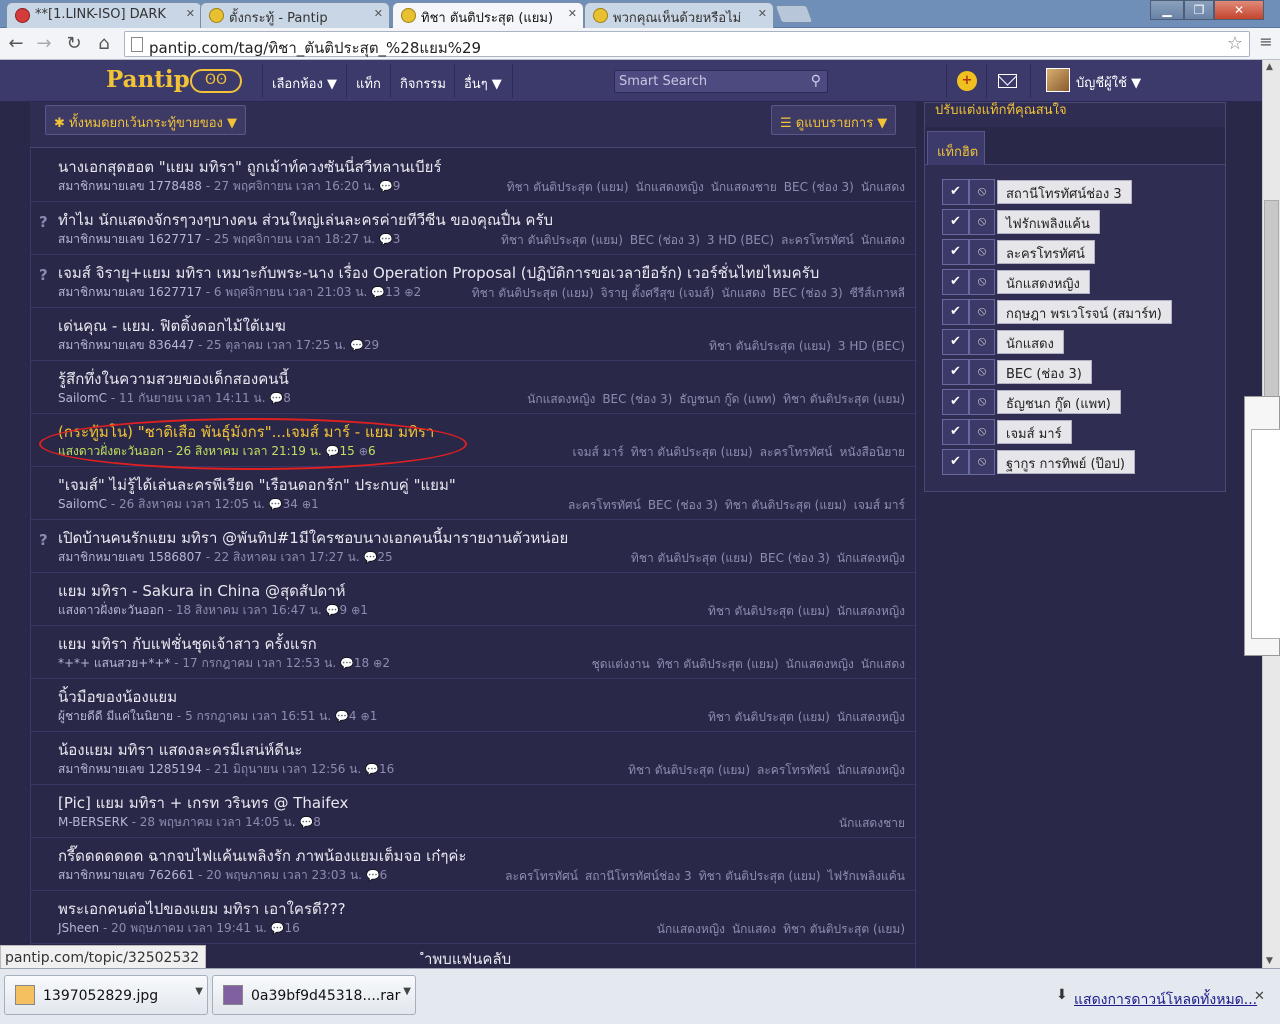 This screenshot has height=1024, width=1280. I want to click on topic-tag-link: สถานีโทรทัศน์ช่อง 3, so click(638, 876).